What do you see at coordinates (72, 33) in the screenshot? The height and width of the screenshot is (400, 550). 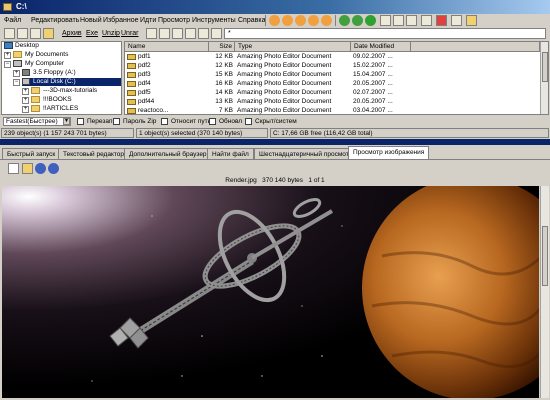 I see `link-archive: Архив` at bounding box center [72, 33].